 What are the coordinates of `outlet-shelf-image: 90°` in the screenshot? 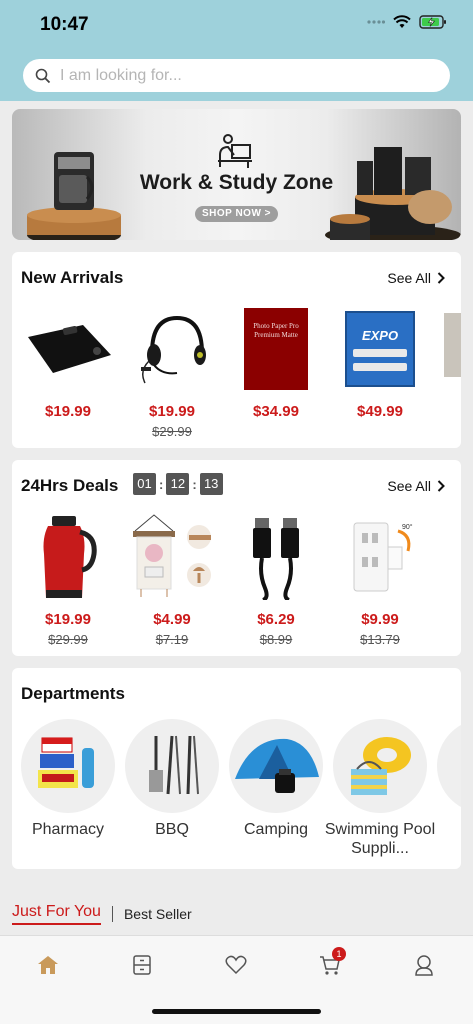 It's located at (380, 557).